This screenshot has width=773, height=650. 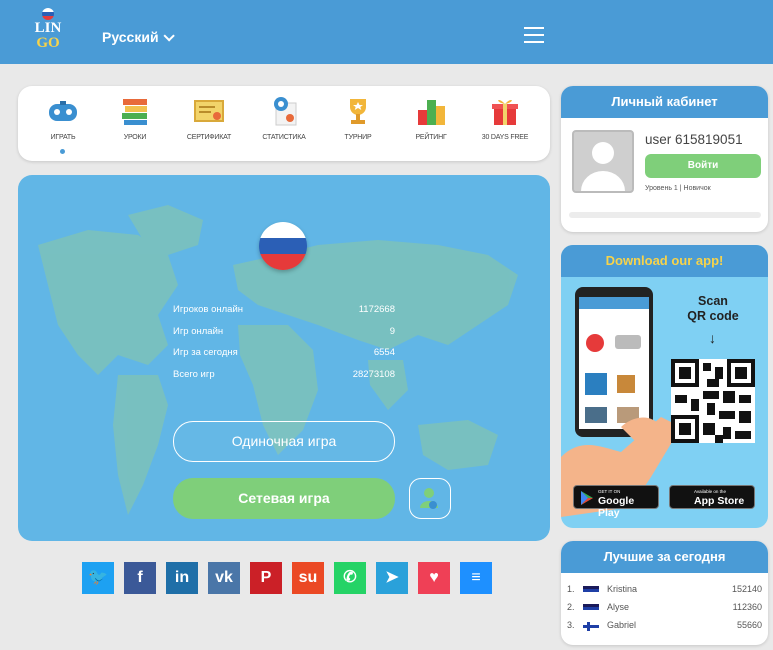 I want to click on stat-value: 9, so click(x=392, y=331).